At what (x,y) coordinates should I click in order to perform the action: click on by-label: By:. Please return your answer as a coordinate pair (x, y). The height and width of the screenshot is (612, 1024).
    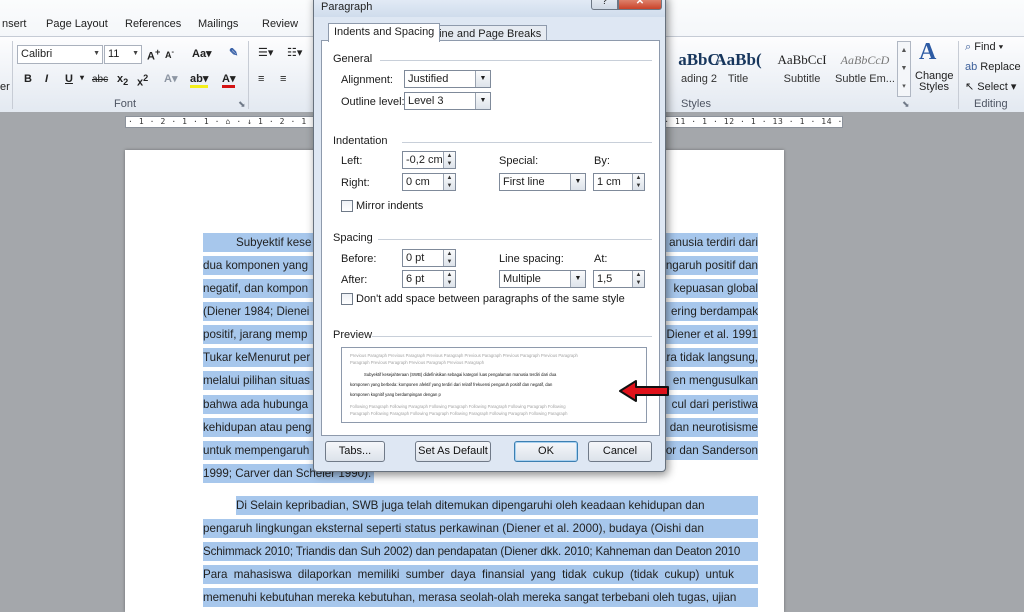
    Looking at the image, I should click on (602, 161).